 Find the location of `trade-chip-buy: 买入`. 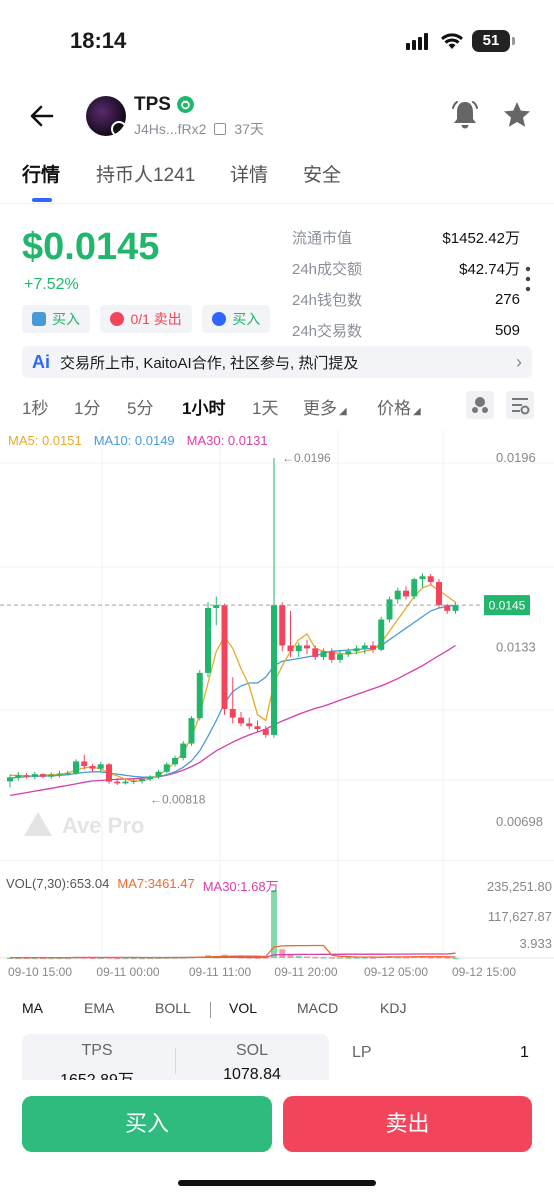

trade-chip-buy: 买入 is located at coordinates (56, 319).